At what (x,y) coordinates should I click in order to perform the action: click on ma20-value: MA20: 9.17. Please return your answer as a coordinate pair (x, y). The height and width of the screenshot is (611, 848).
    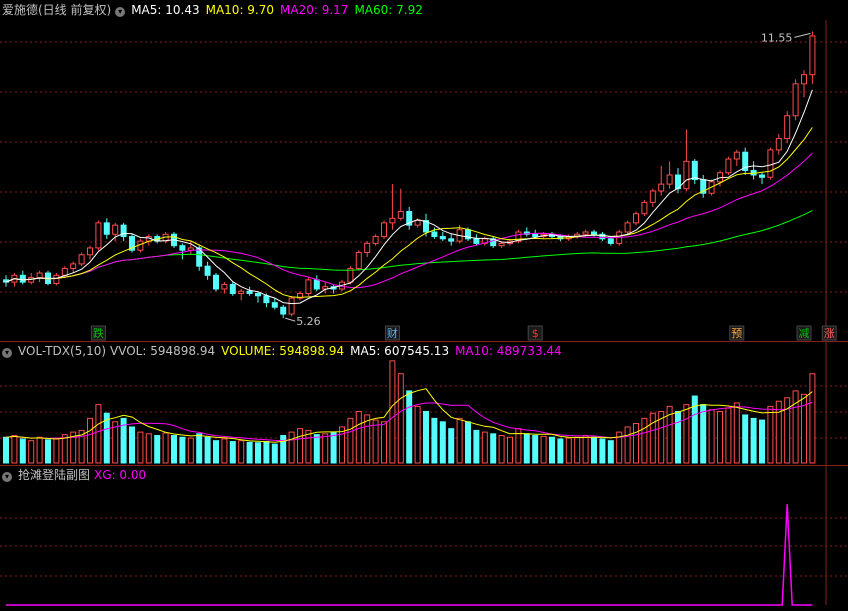
    Looking at the image, I should click on (314, 10).